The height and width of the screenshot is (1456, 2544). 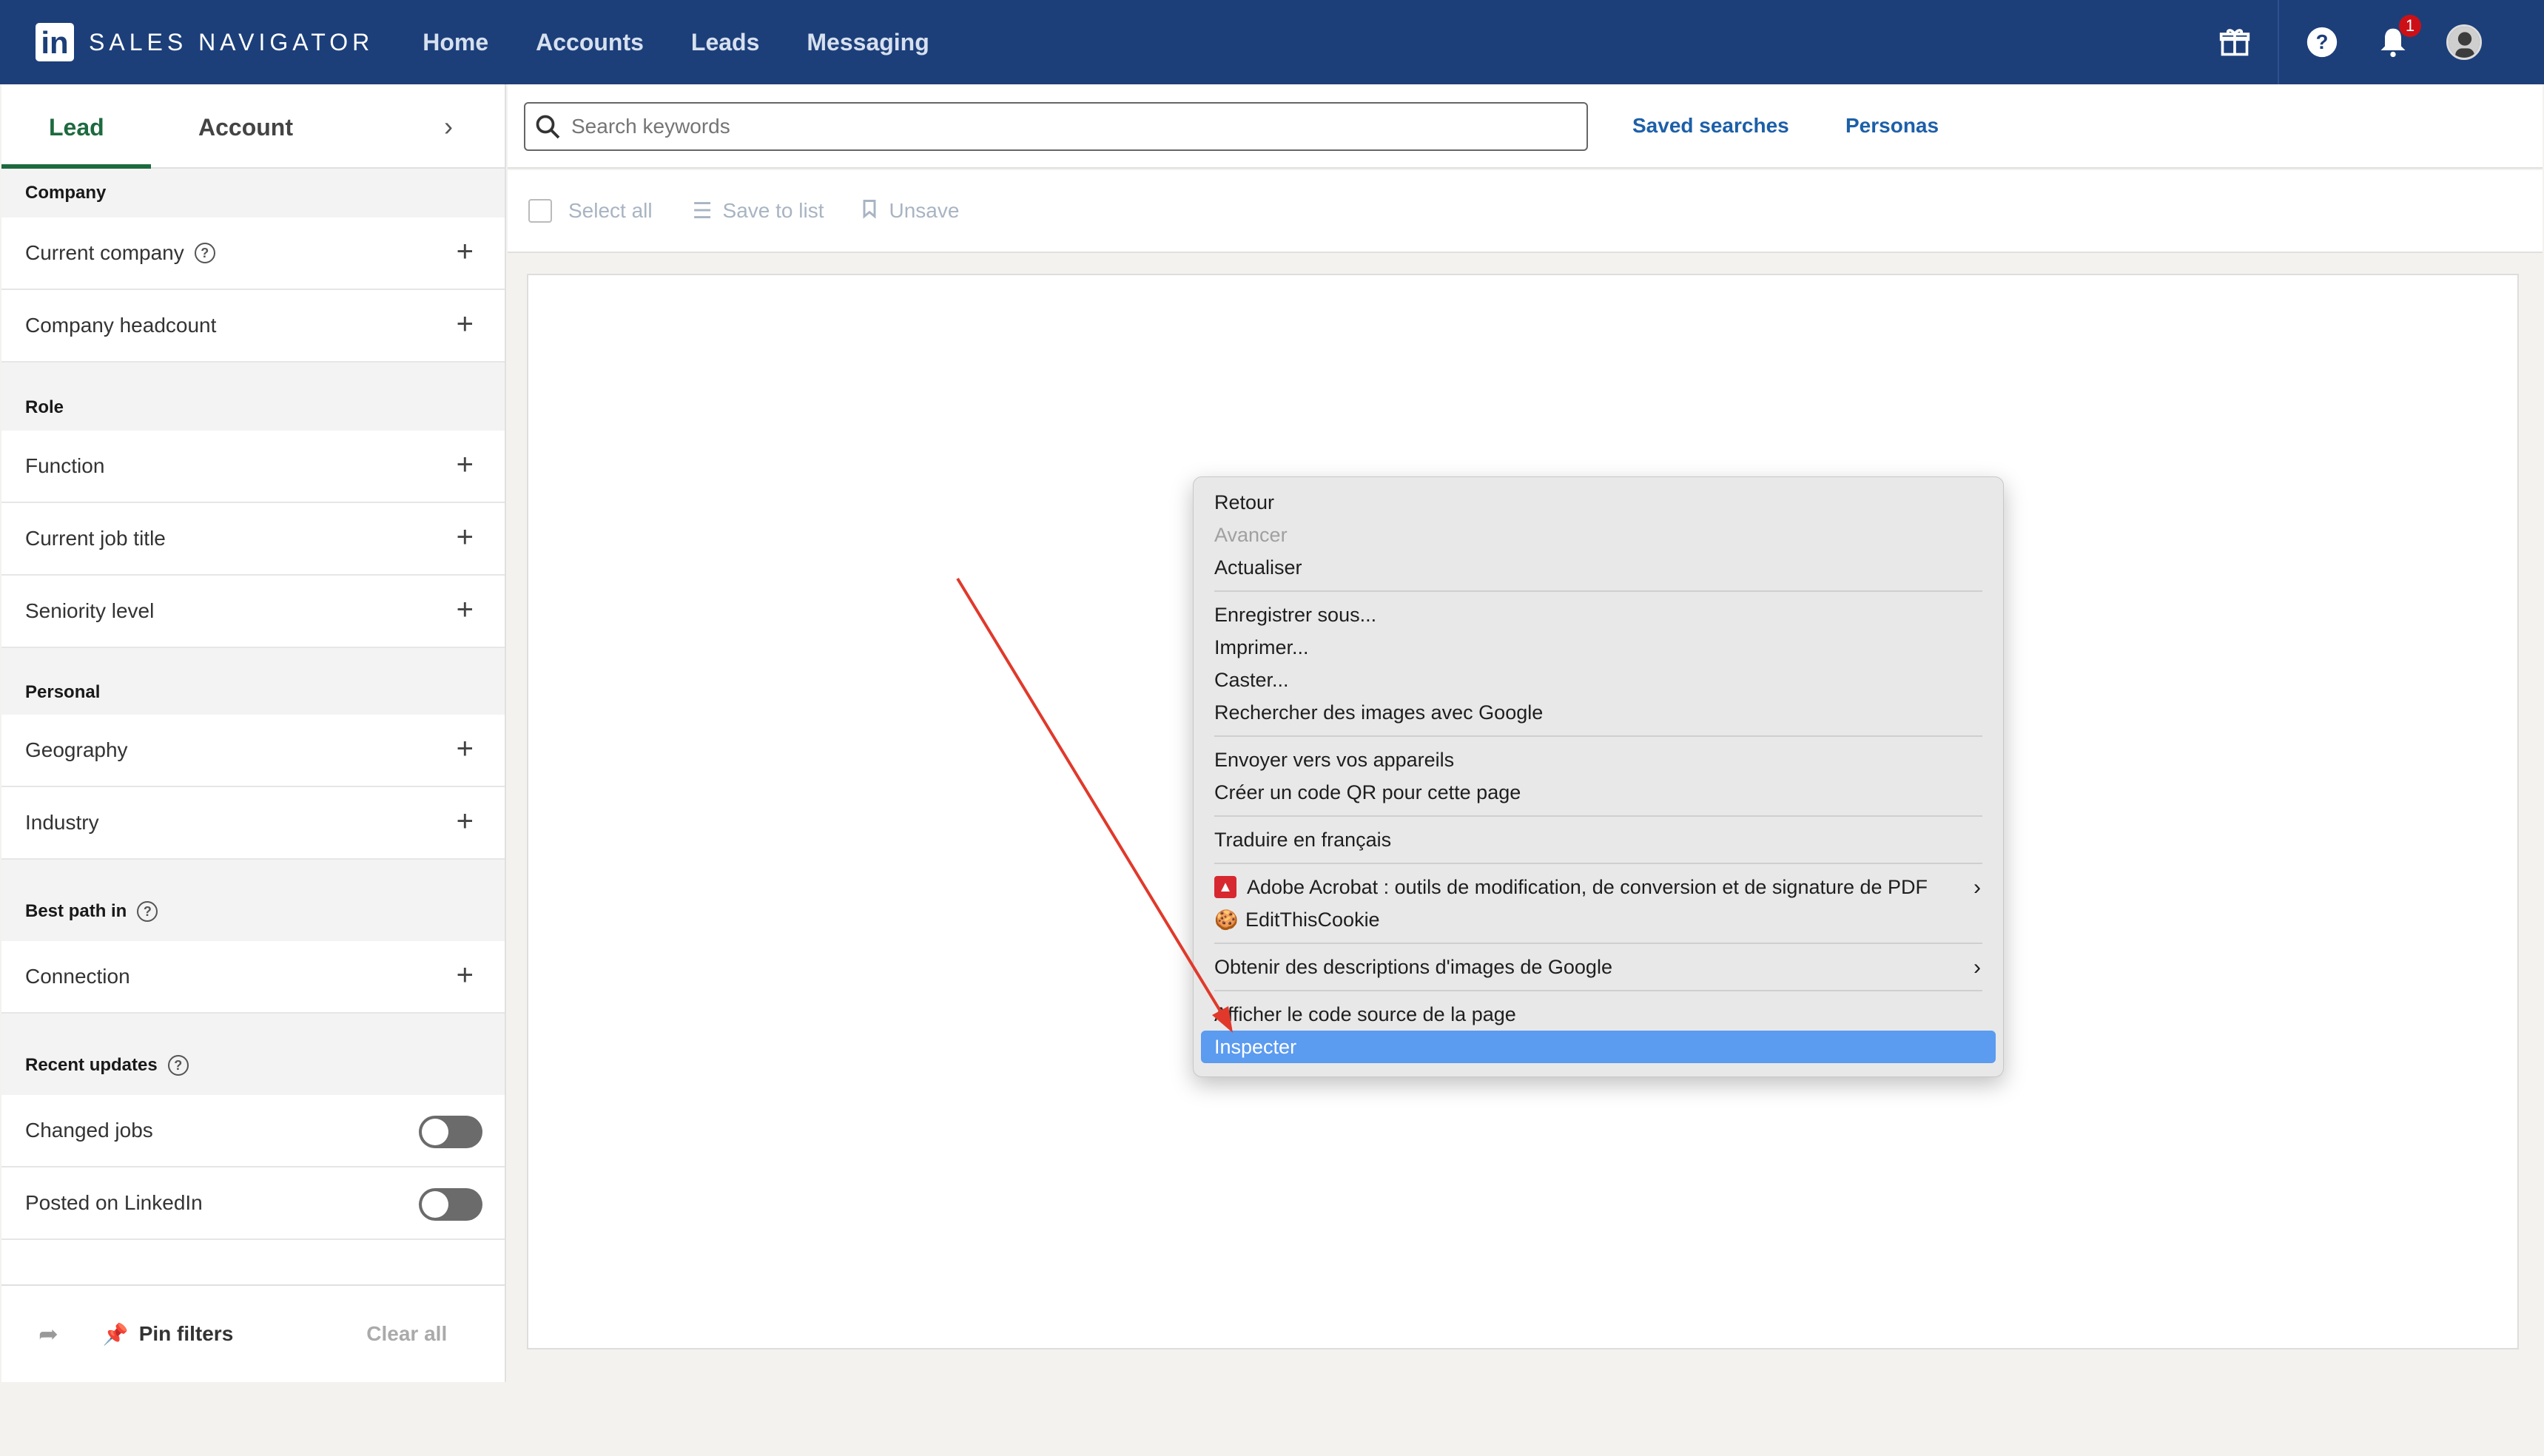 I want to click on help-icon: ?, so click(x=2322, y=42).